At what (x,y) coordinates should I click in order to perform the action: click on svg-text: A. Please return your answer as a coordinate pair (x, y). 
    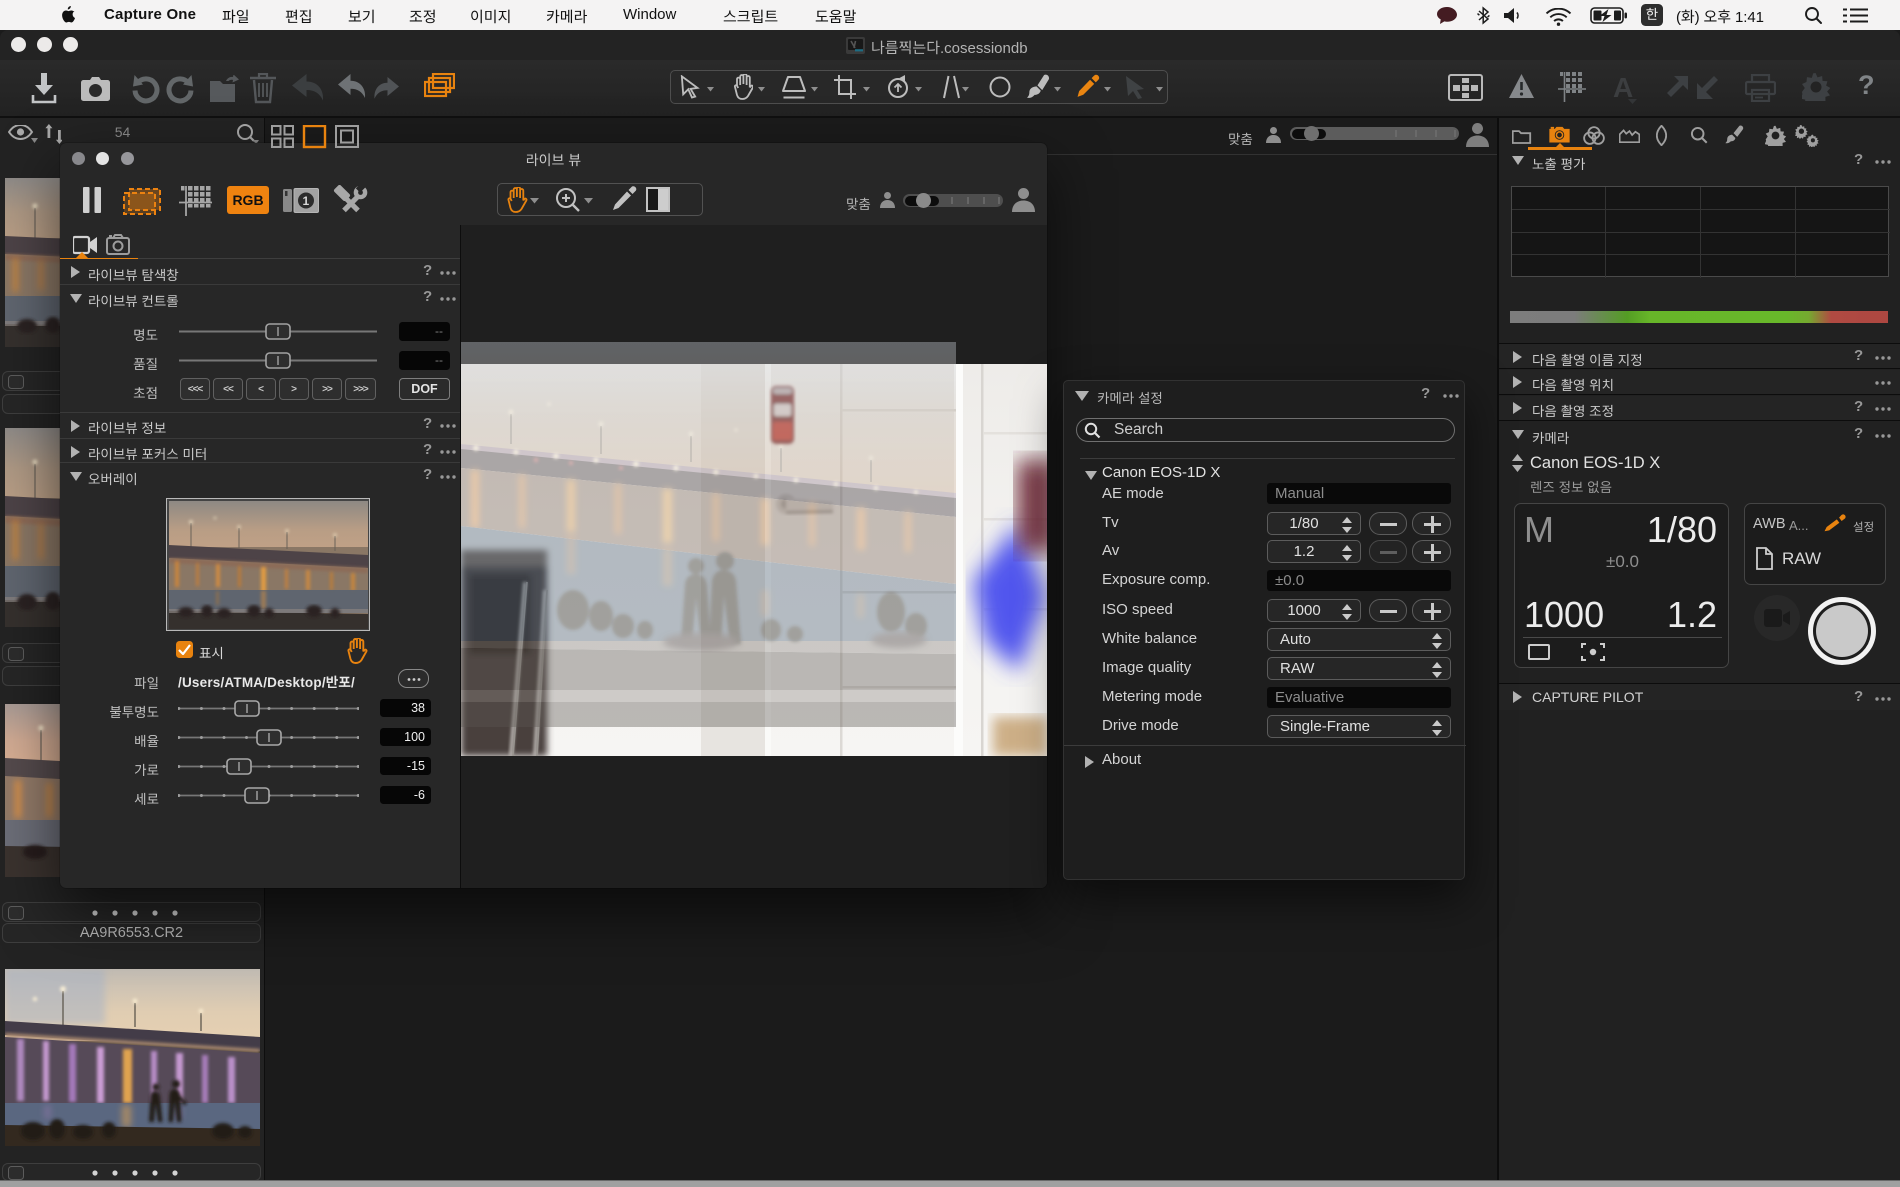
    Looking at the image, I should click on (1623, 88).